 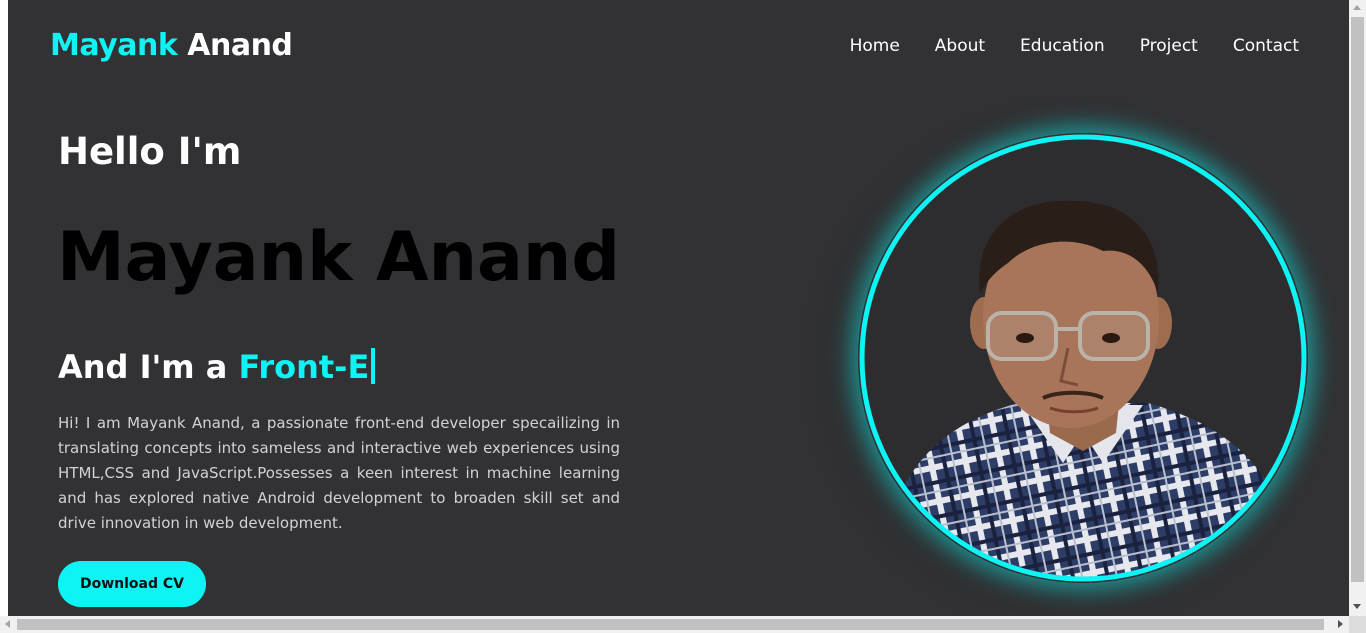 I want to click on hero-role: And I'm a Front-E, so click(x=217, y=367).